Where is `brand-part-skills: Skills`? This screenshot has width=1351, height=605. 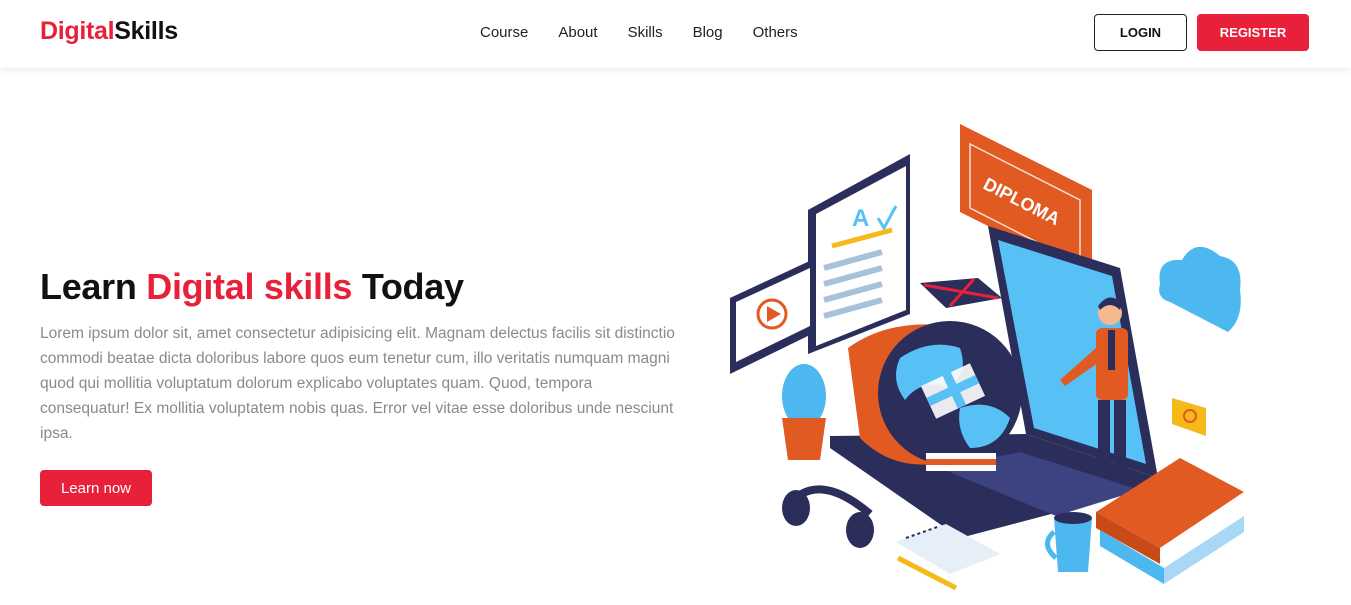 brand-part-skills: Skills is located at coordinates (146, 31).